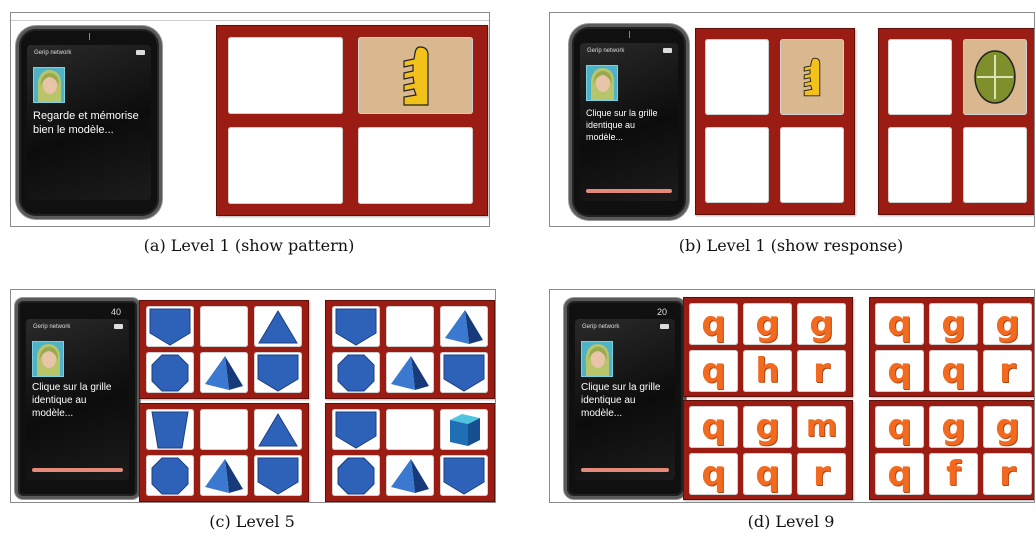  What do you see at coordinates (352, 120) in the screenshot?
I see `pattern-grid` at bounding box center [352, 120].